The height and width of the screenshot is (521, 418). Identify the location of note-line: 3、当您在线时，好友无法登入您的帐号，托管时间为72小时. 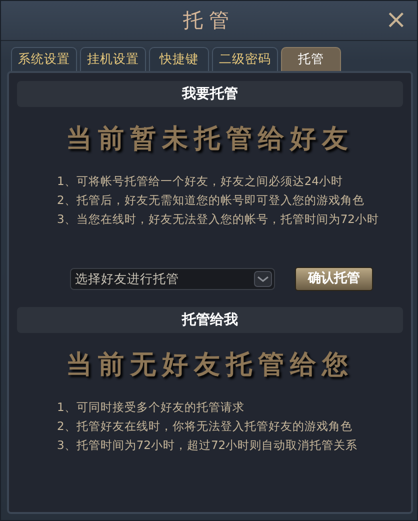
(218, 219).